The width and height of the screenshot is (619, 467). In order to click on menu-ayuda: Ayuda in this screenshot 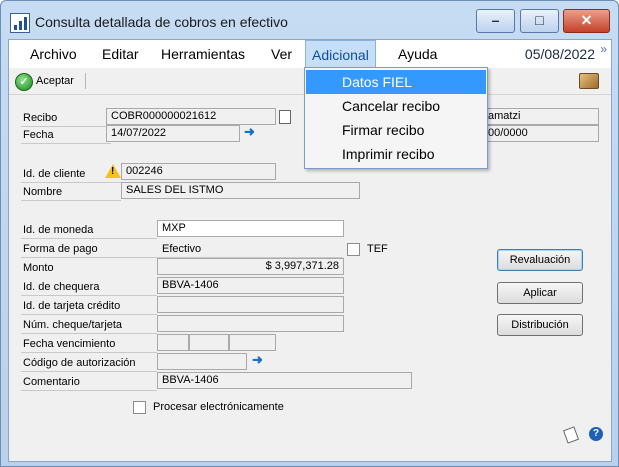, I will do `click(417, 54)`.